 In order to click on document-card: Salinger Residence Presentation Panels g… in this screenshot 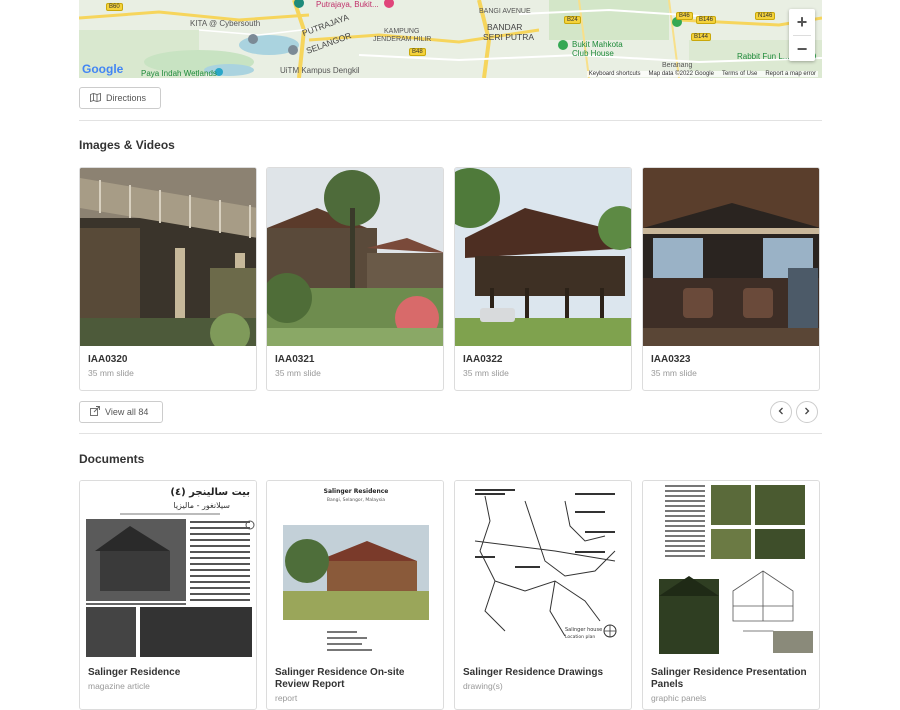, I will do `click(731, 595)`.